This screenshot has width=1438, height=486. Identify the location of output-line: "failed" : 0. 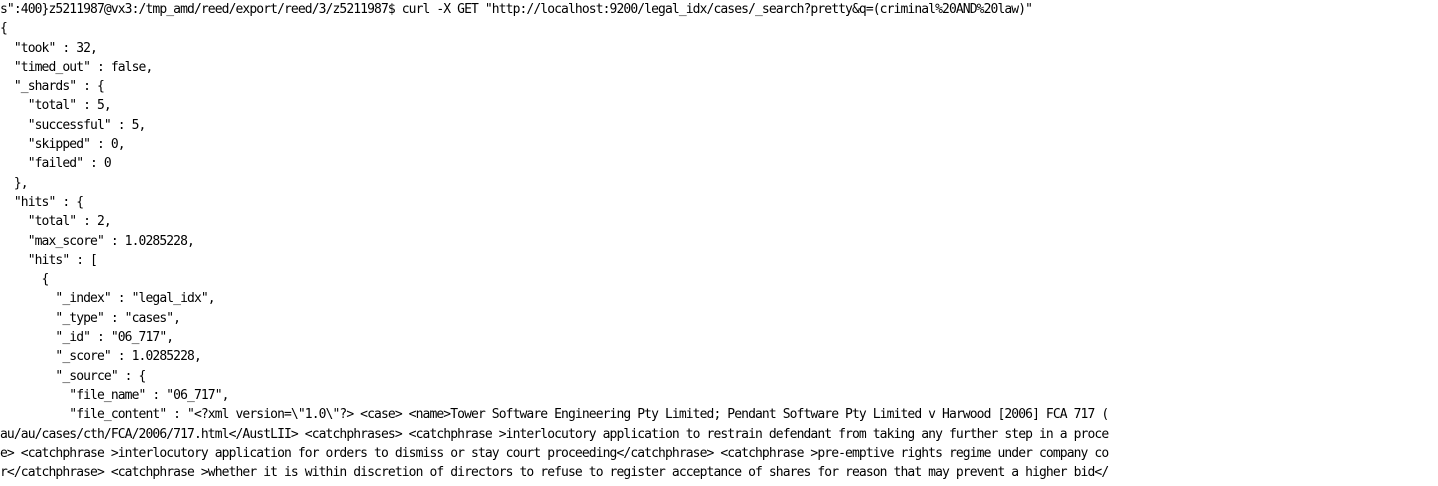
(56, 164).